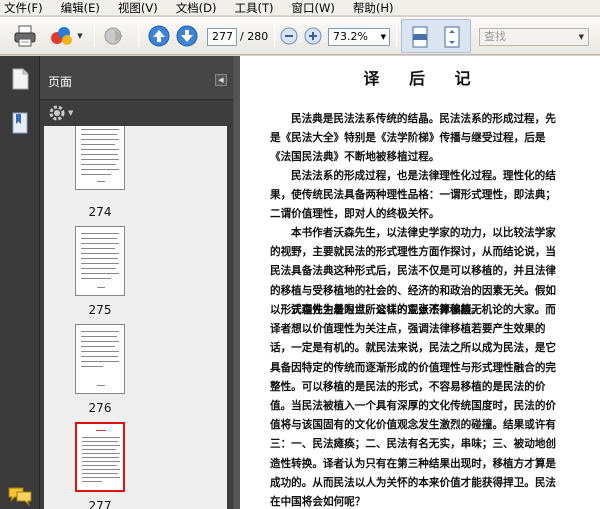 The height and width of the screenshot is (509, 600). What do you see at coordinates (196, 8) in the screenshot?
I see `menu-document: 文档(D)` at bounding box center [196, 8].